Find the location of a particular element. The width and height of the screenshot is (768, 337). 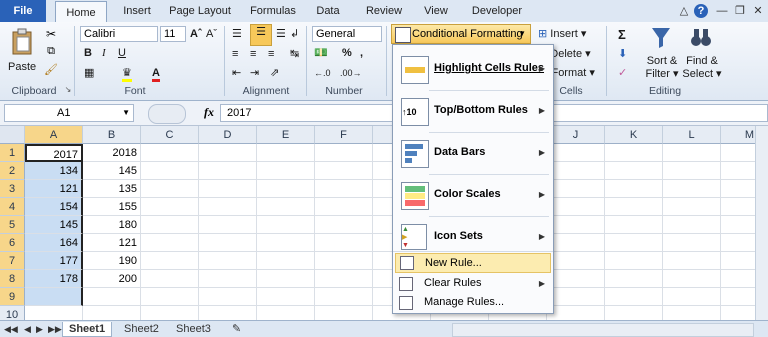

cell-A1: 2017 is located at coordinates (54, 153).